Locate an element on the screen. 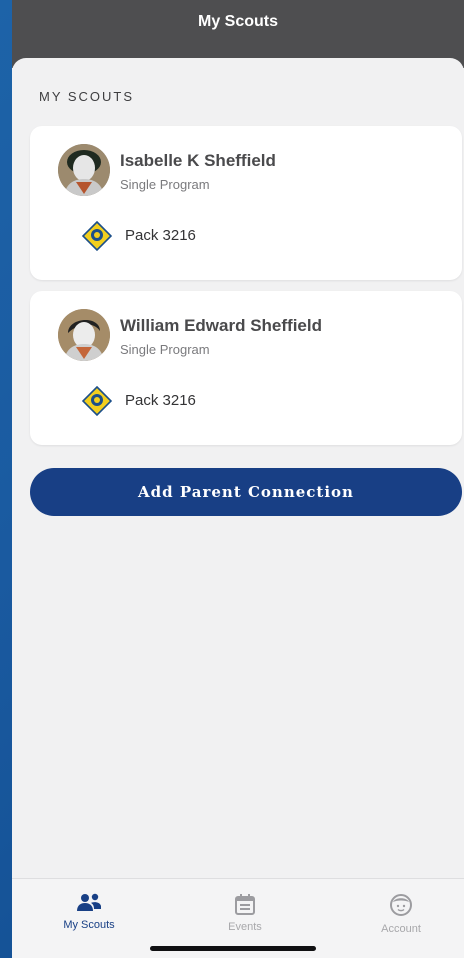 Image resolution: width=464 pixels, height=958 pixels. page-title: My Scouts is located at coordinates (237, 21).